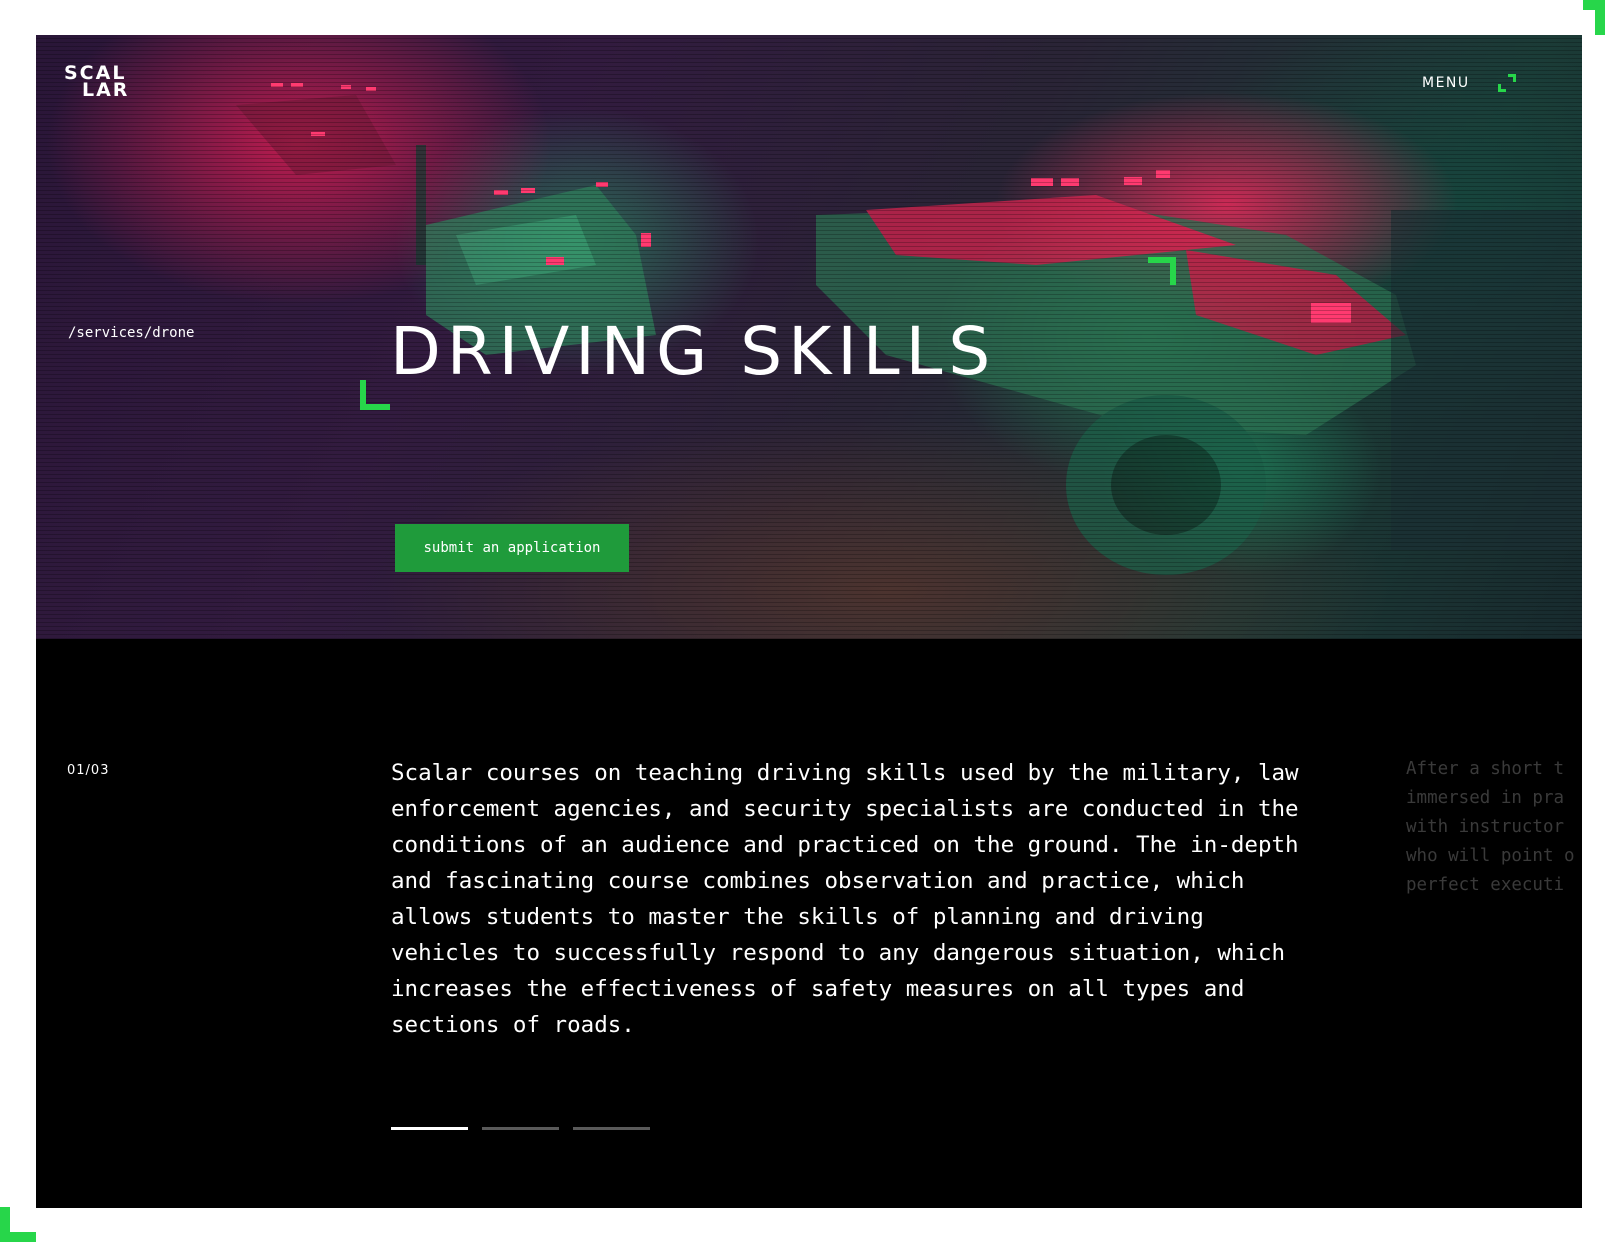 The image size is (1619, 1243). I want to click on logo-line-2: LAR, so click(106, 90).